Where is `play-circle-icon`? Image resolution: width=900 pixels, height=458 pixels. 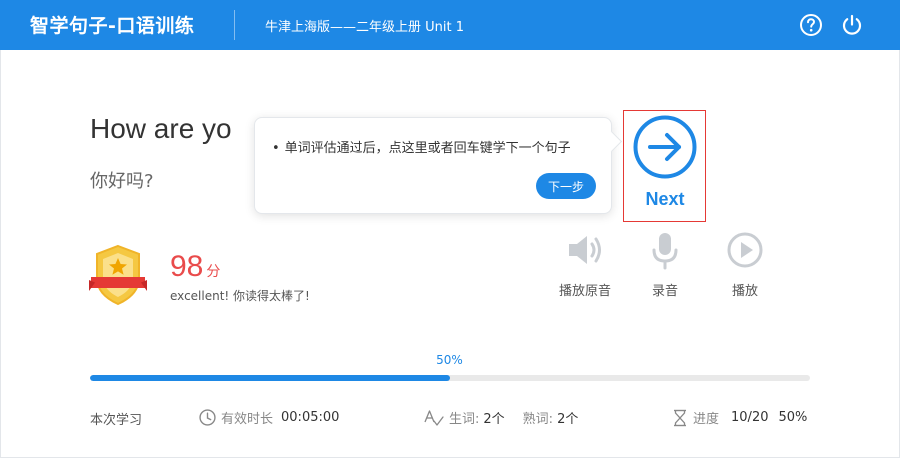 play-circle-icon is located at coordinates (745, 250).